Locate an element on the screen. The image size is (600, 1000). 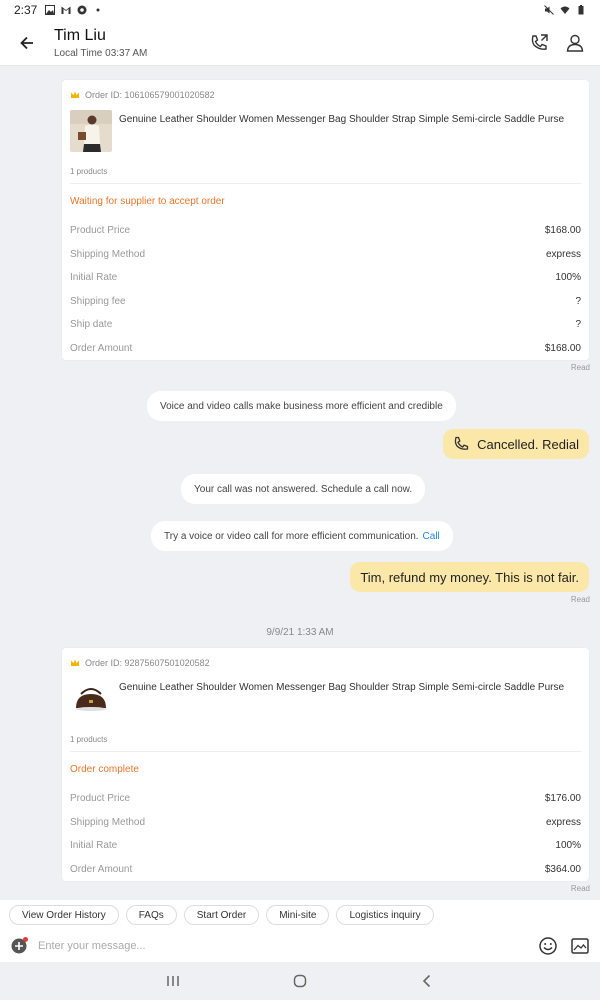
system-nav-bar is located at coordinates (300, 981).